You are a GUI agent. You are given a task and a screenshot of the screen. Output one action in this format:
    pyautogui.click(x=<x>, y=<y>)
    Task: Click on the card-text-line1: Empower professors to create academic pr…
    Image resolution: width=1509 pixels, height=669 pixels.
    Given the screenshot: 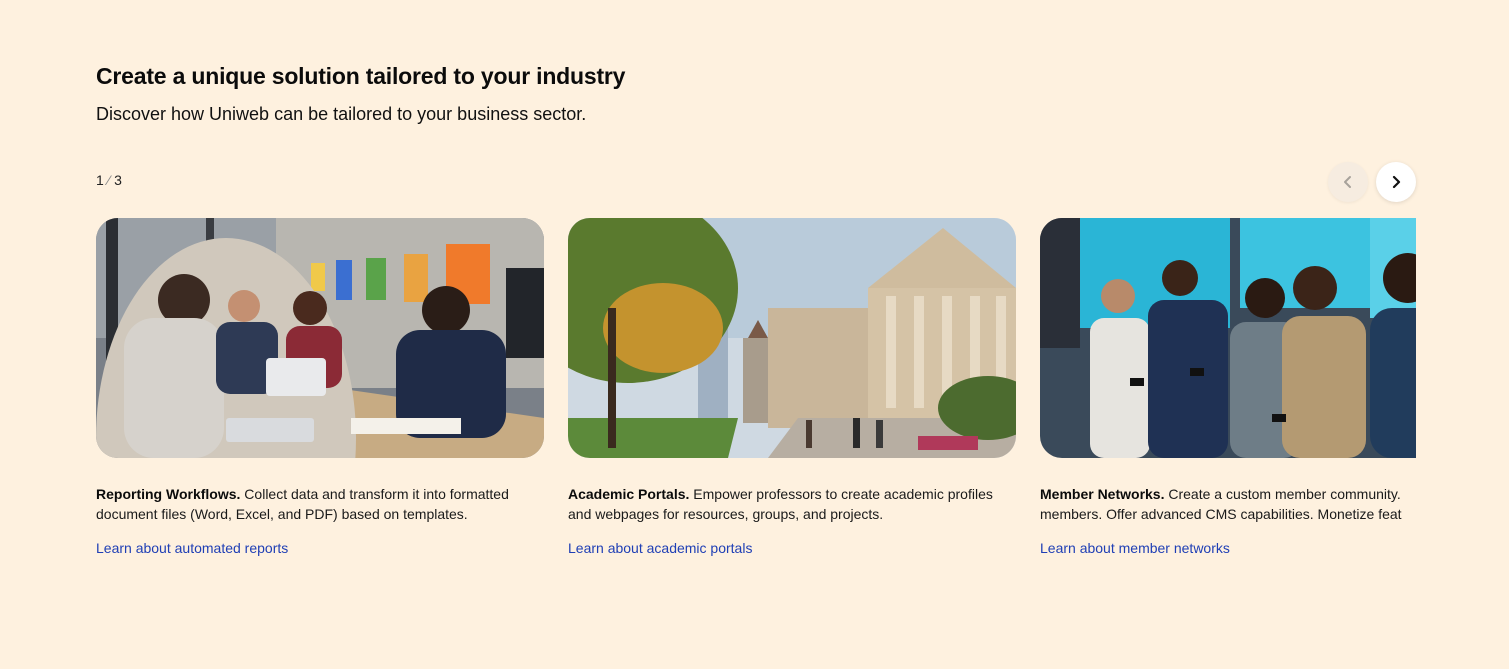 What is the action you would take?
    pyautogui.click(x=841, y=494)
    